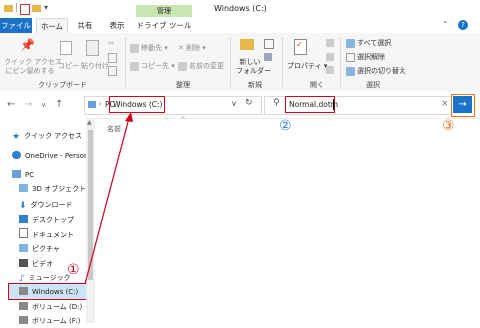 This screenshot has height=328, width=480. I want to click on edit-icon, so click(330, 57).